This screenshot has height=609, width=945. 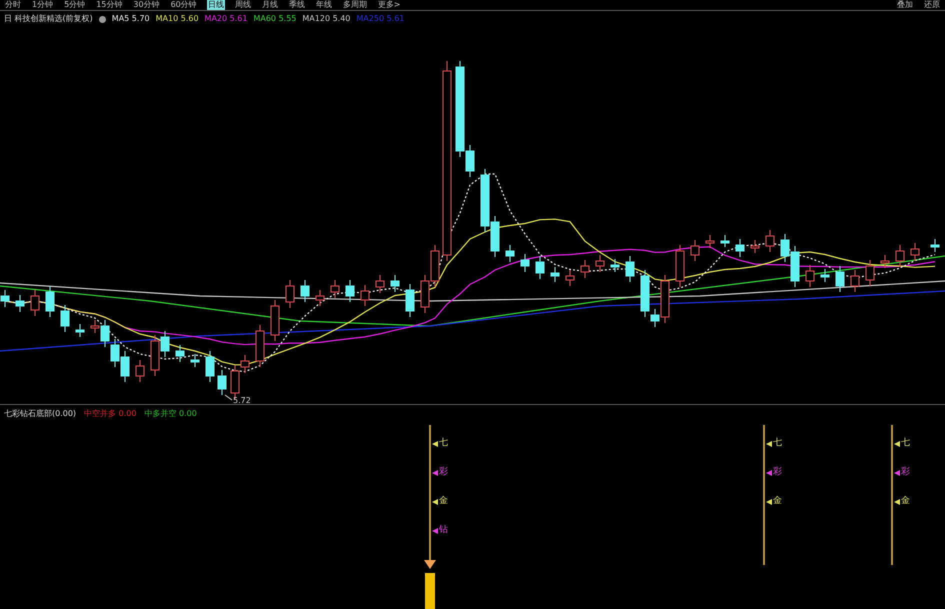 What do you see at coordinates (13, 5) in the screenshot?
I see `period-tab: 分时` at bounding box center [13, 5].